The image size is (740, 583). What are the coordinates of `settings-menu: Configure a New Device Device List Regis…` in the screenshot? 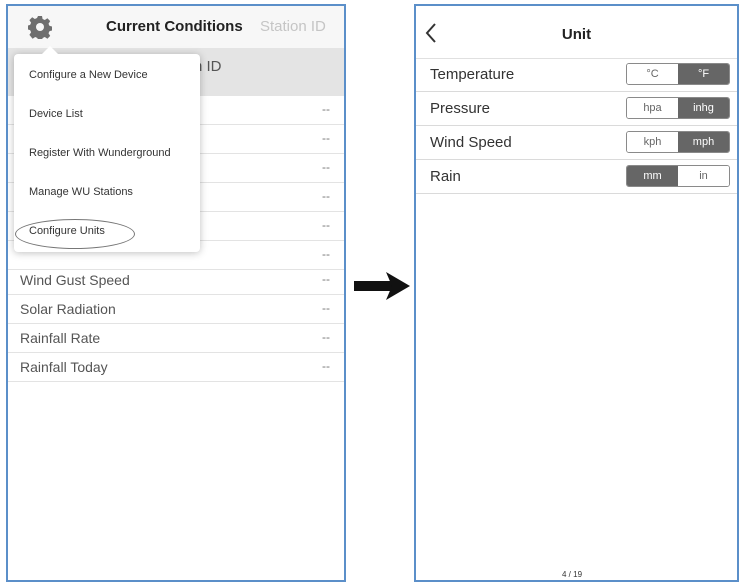 It's located at (107, 149).